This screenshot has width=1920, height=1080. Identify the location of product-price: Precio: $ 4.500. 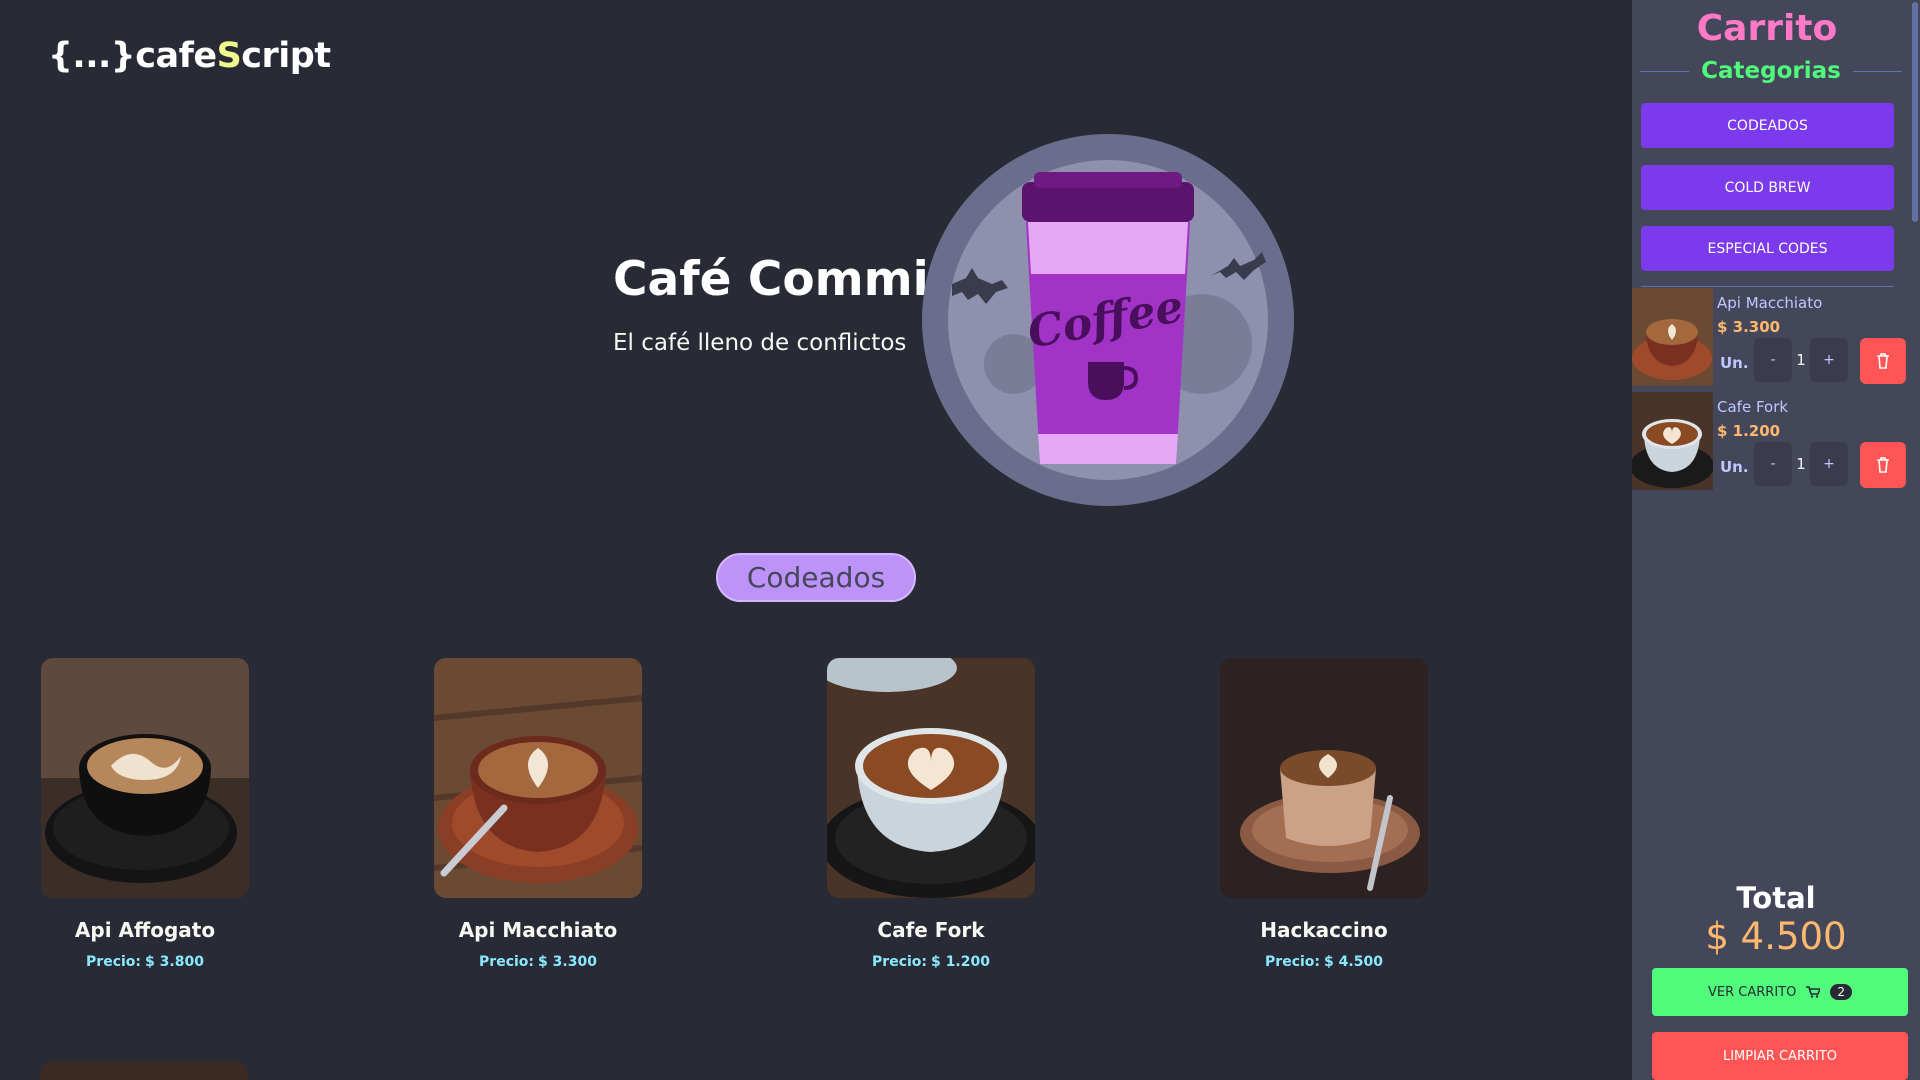
(1324, 962).